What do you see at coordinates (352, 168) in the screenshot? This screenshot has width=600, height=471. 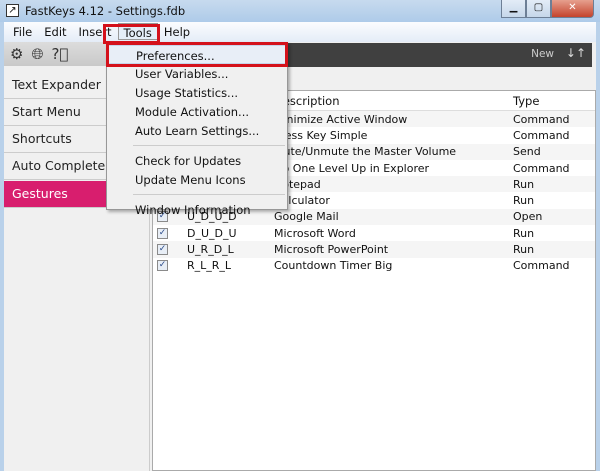 I see `description-cell: Go One Level Up in Explorer` at bounding box center [352, 168].